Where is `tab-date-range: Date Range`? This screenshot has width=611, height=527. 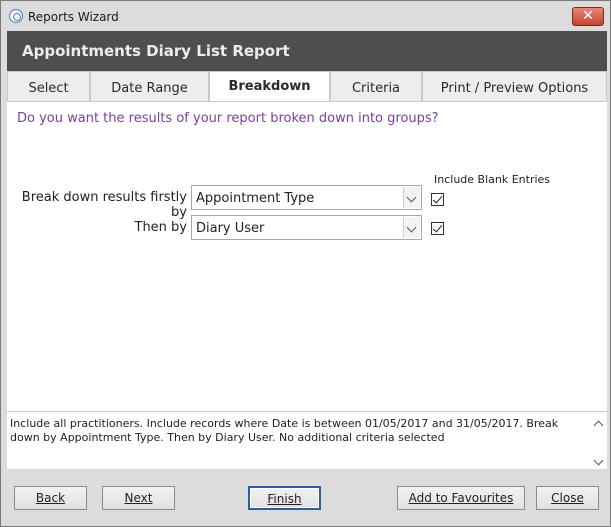 tab-date-range: Date Range is located at coordinates (149, 86).